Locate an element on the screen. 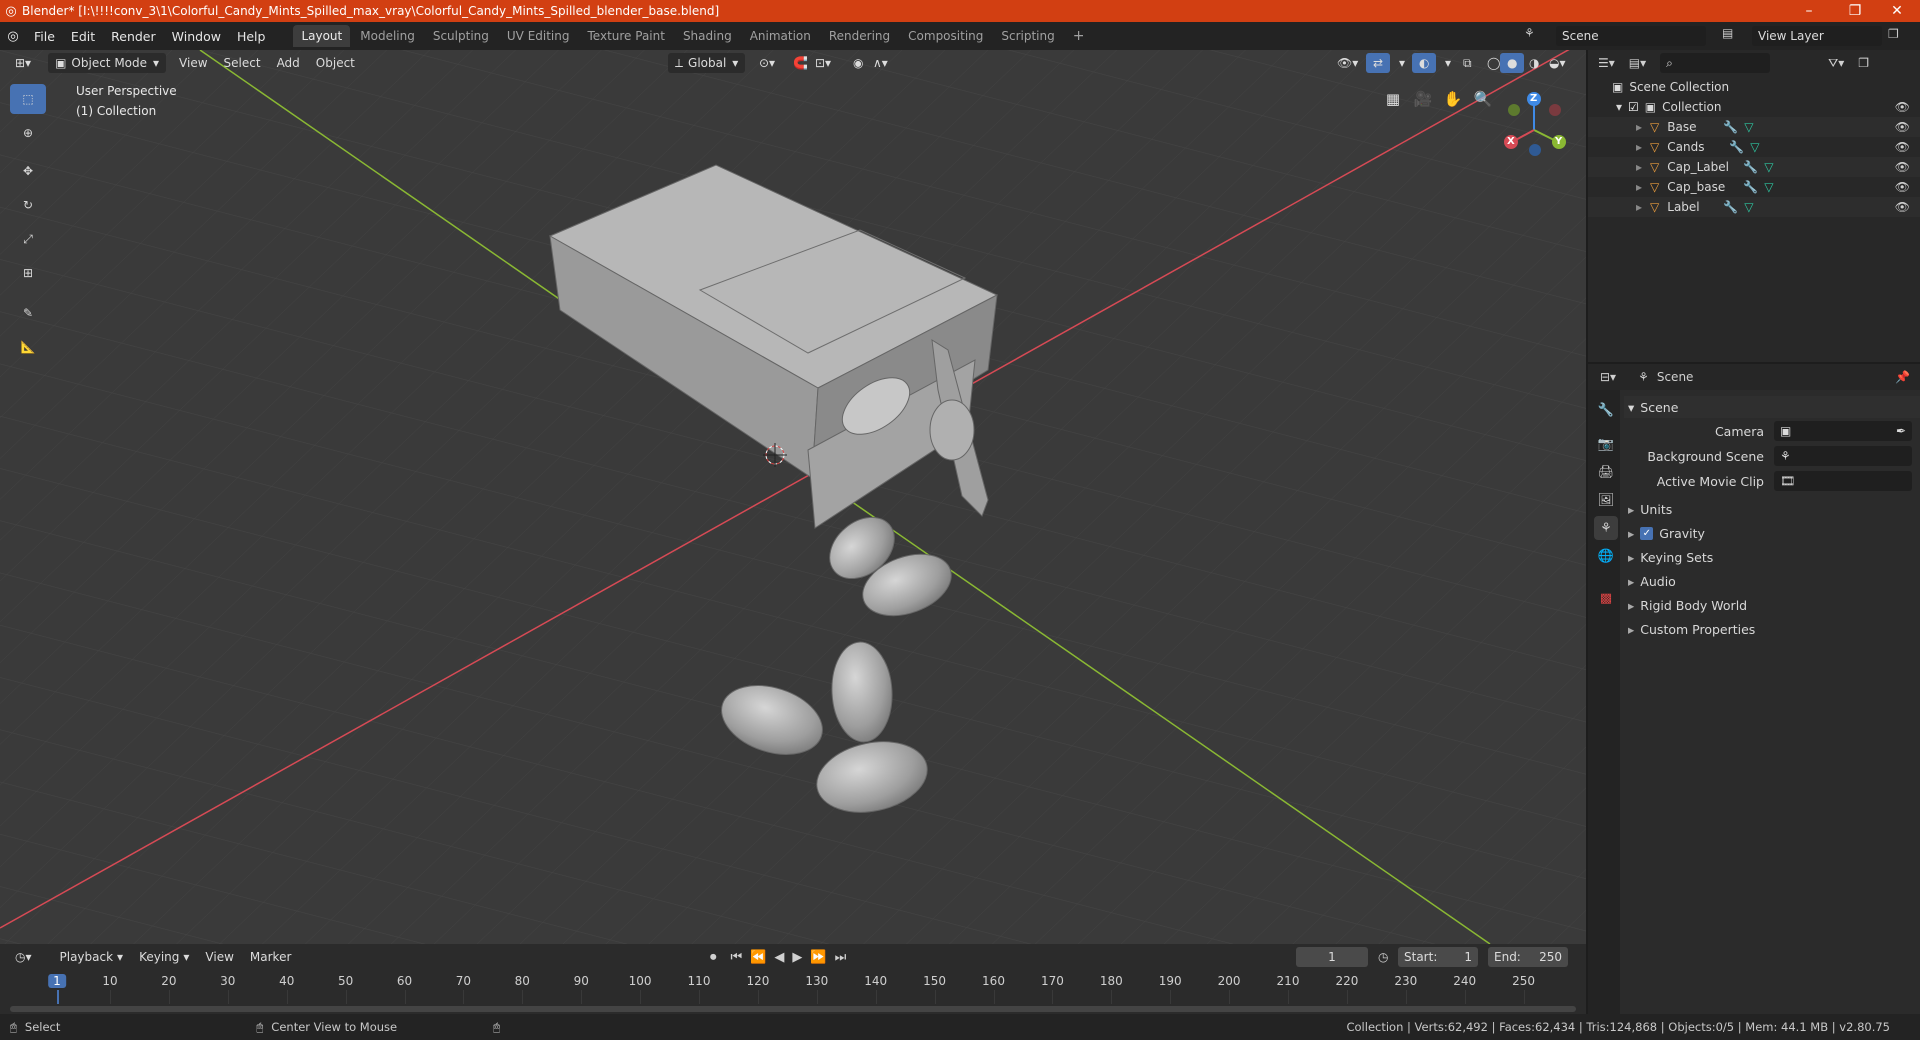  timeline-menu-marker: Marker is located at coordinates (270, 957).